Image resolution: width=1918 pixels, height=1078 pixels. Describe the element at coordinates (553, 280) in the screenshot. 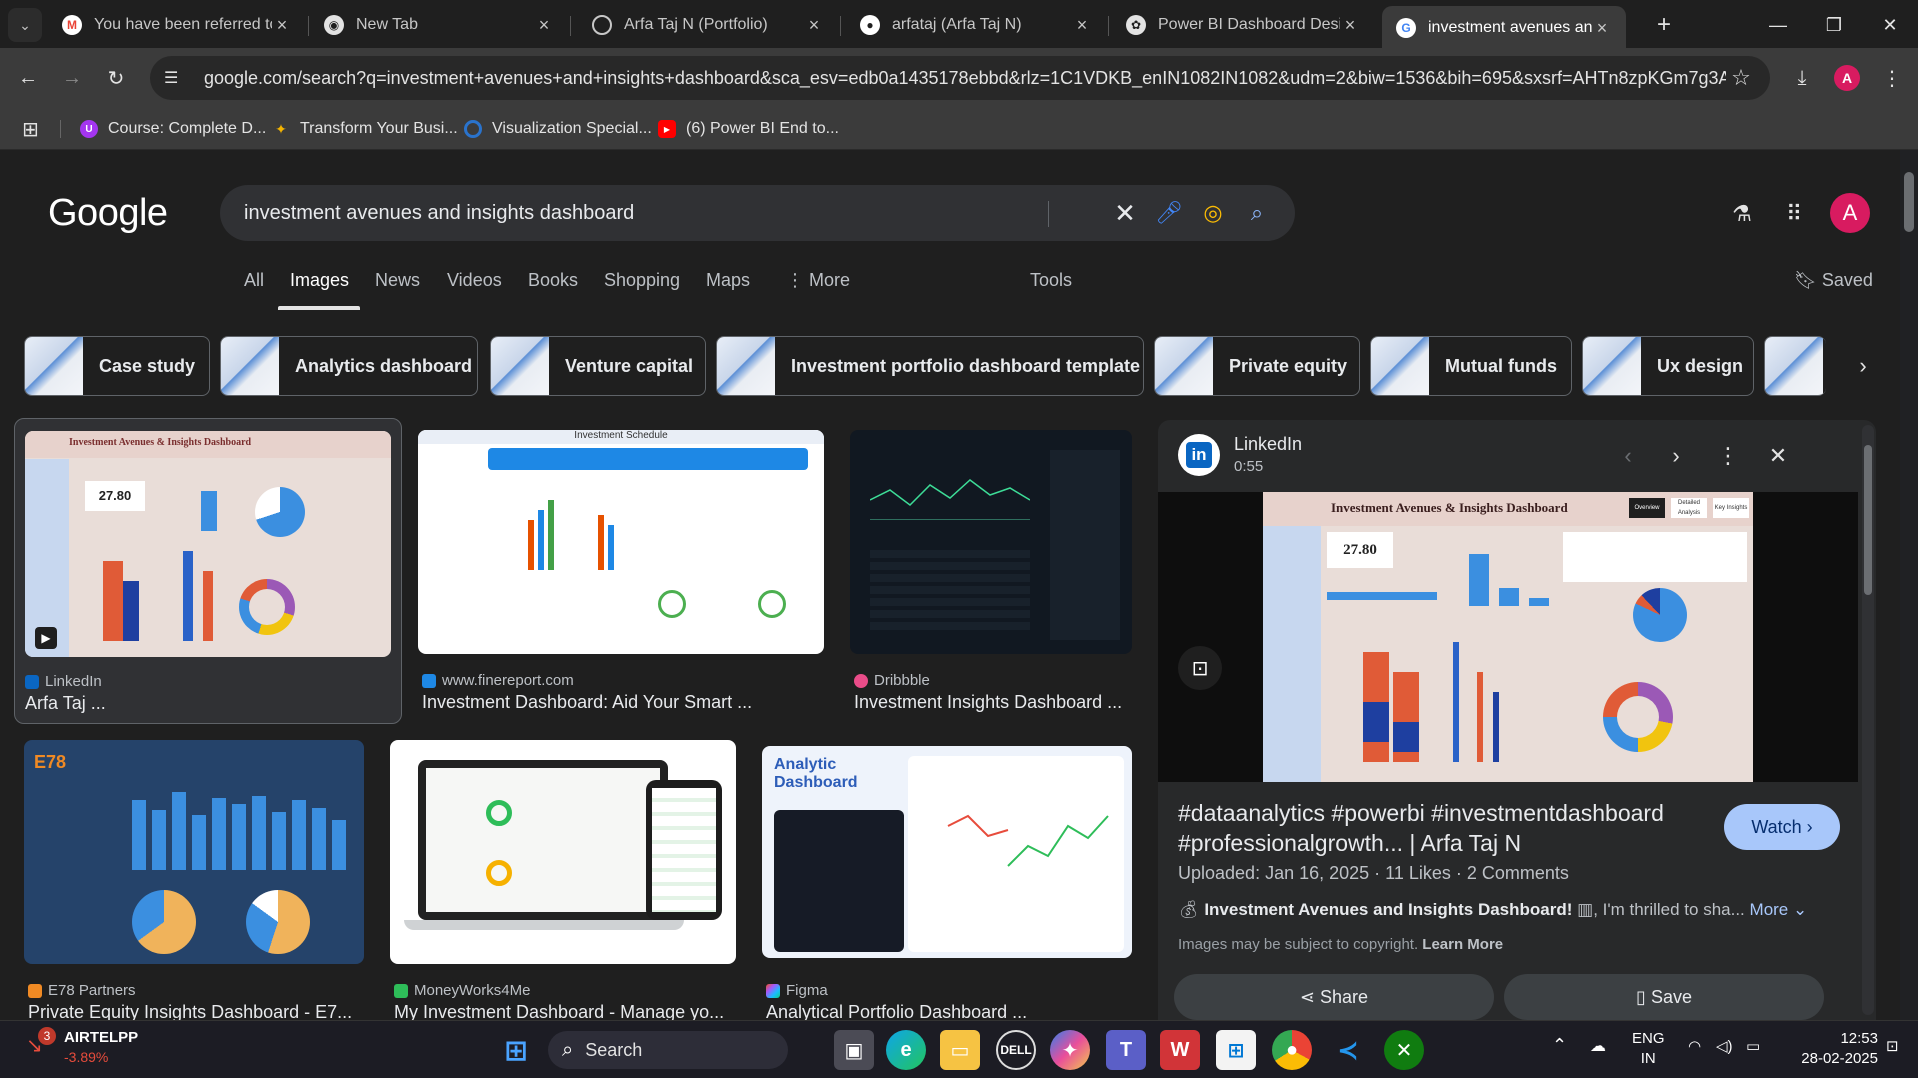

I see `tab-books: Books` at that location.